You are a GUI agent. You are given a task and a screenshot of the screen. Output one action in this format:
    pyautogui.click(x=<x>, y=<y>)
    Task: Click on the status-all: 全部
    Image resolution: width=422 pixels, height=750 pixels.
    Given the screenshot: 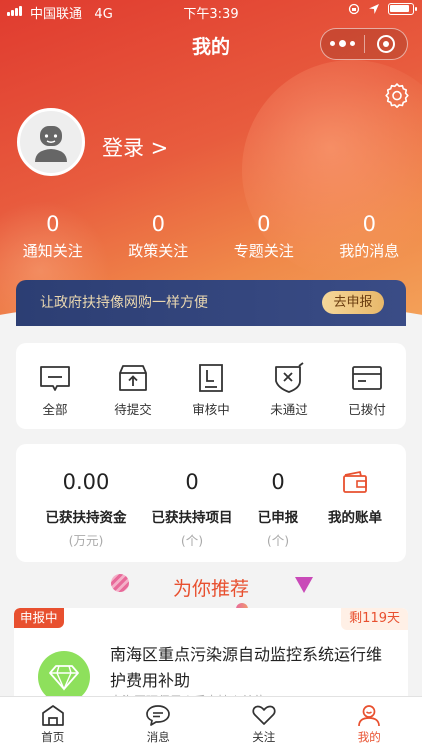 What is the action you would take?
    pyautogui.click(x=55, y=386)
    